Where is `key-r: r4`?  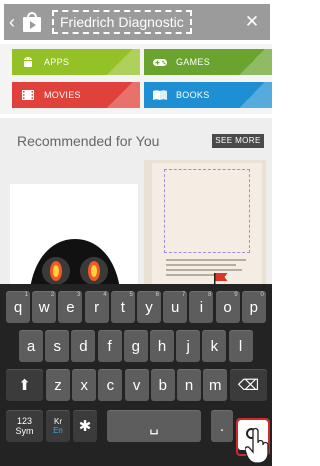
key-r: r4 is located at coordinates (96, 307).